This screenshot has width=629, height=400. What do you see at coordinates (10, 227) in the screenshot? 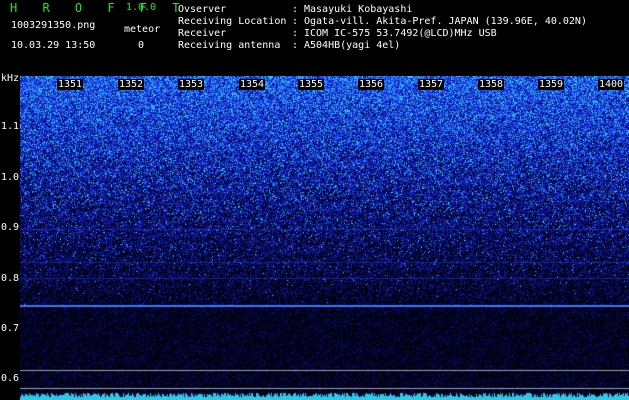
I see `y-tick-0-9: 0.9` at bounding box center [10, 227].